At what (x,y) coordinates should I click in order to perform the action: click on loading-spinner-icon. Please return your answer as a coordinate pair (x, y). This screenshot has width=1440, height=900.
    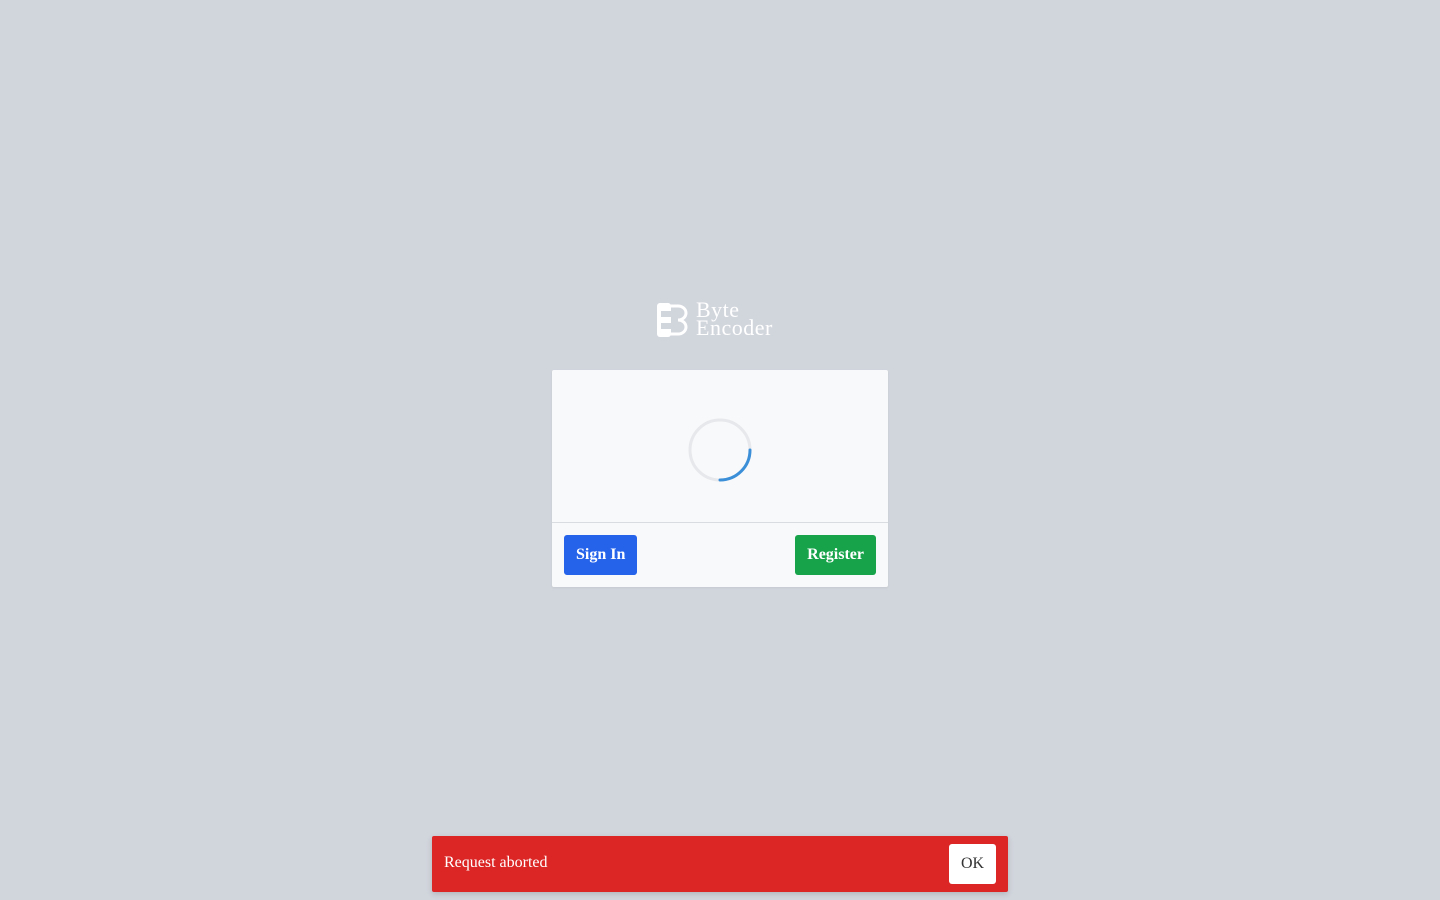
    Looking at the image, I should click on (720, 450).